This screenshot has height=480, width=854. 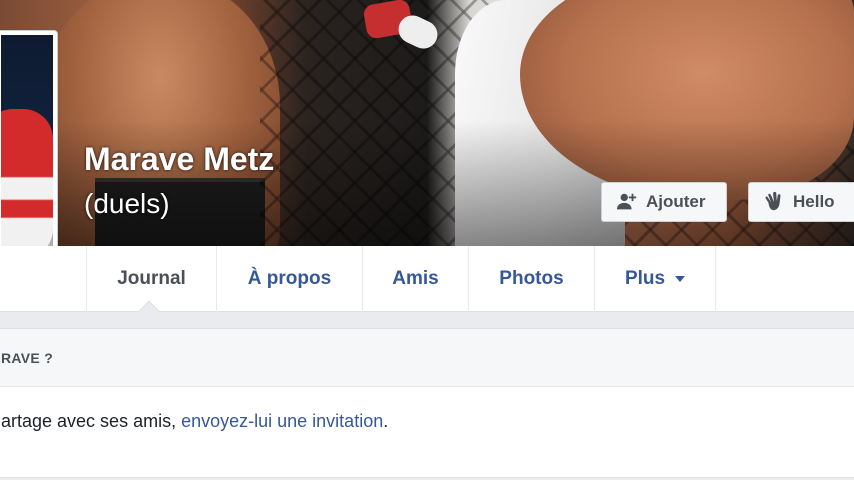 I want to click on add-friend-label: Ajouter, so click(x=676, y=201).